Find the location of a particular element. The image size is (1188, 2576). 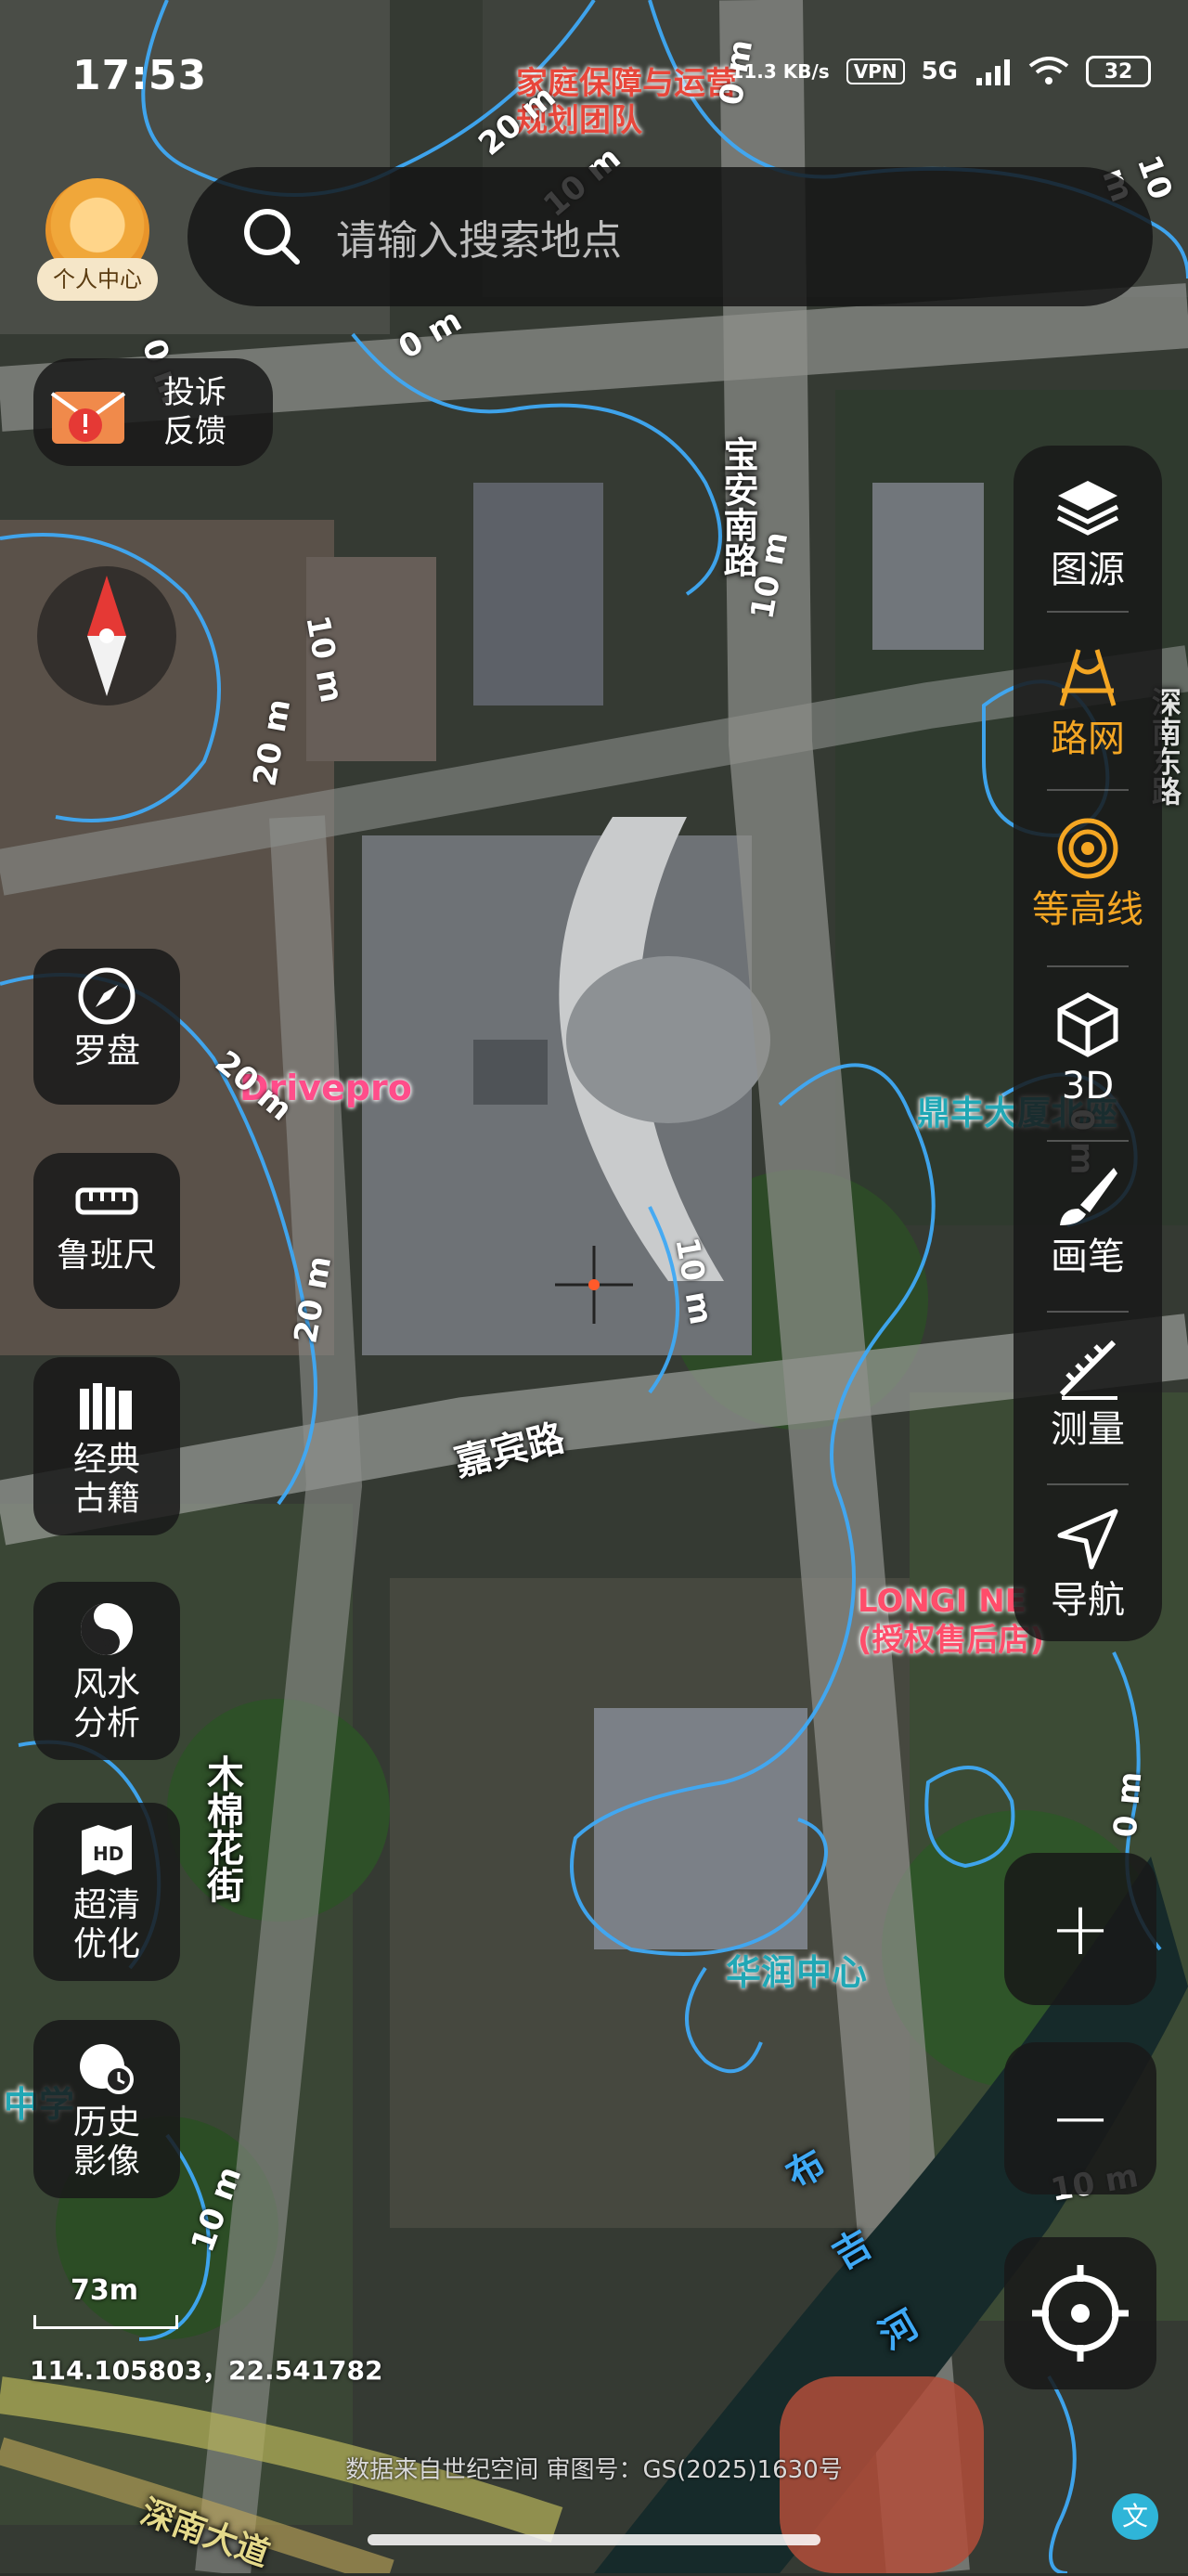

crosshair-locate-icon is located at coordinates (1080, 2313).